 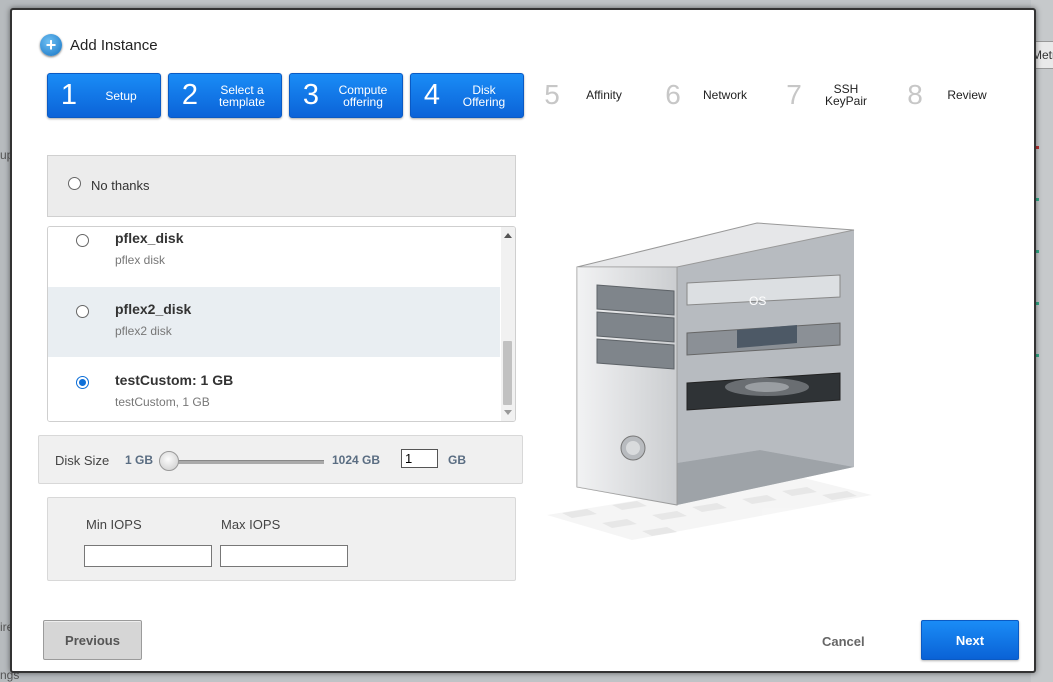 I want to click on step-label: Select a template, so click(x=242, y=95).